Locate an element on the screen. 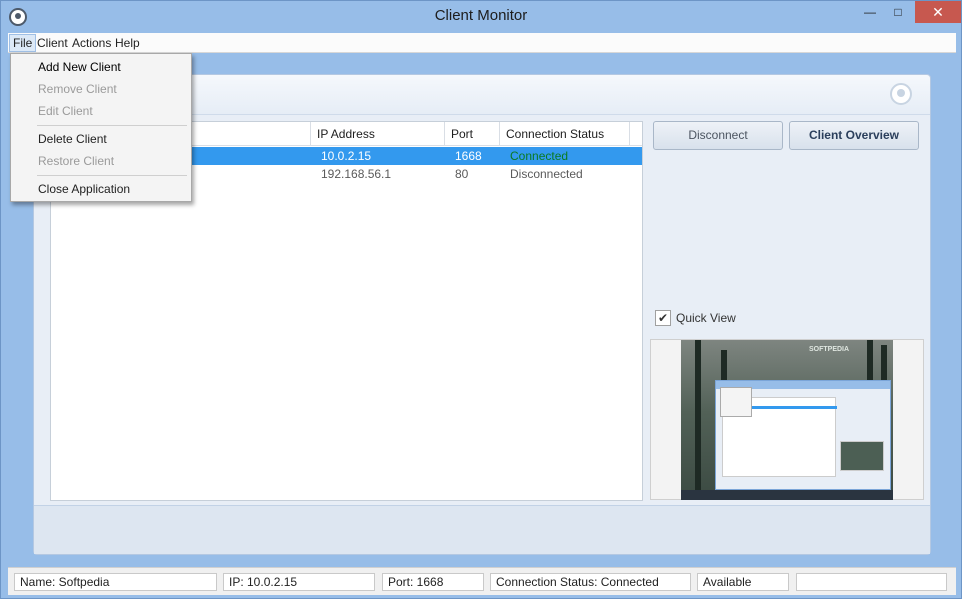 This screenshot has width=962, height=599. status-connection: Connection Status: Connected is located at coordinates (590, 582).